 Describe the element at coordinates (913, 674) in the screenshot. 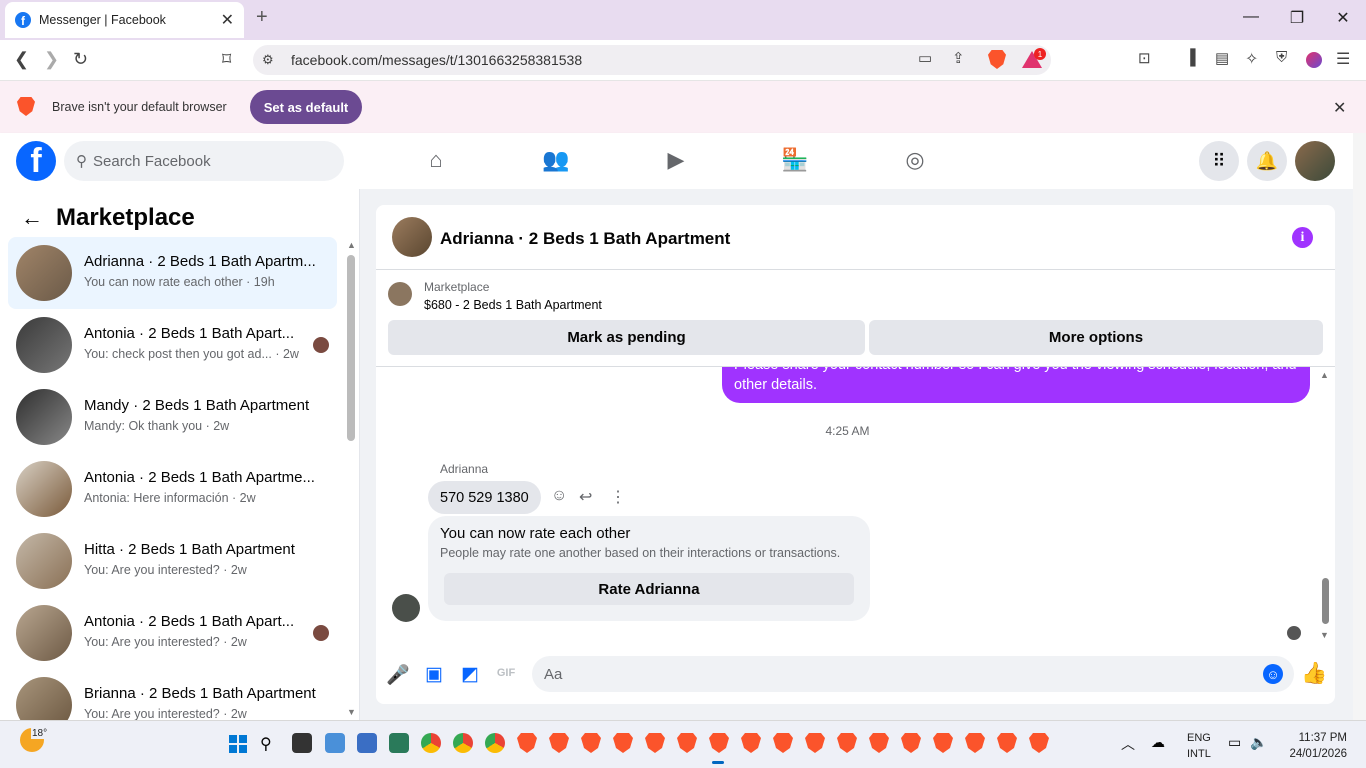

I see `message-input` at that location.